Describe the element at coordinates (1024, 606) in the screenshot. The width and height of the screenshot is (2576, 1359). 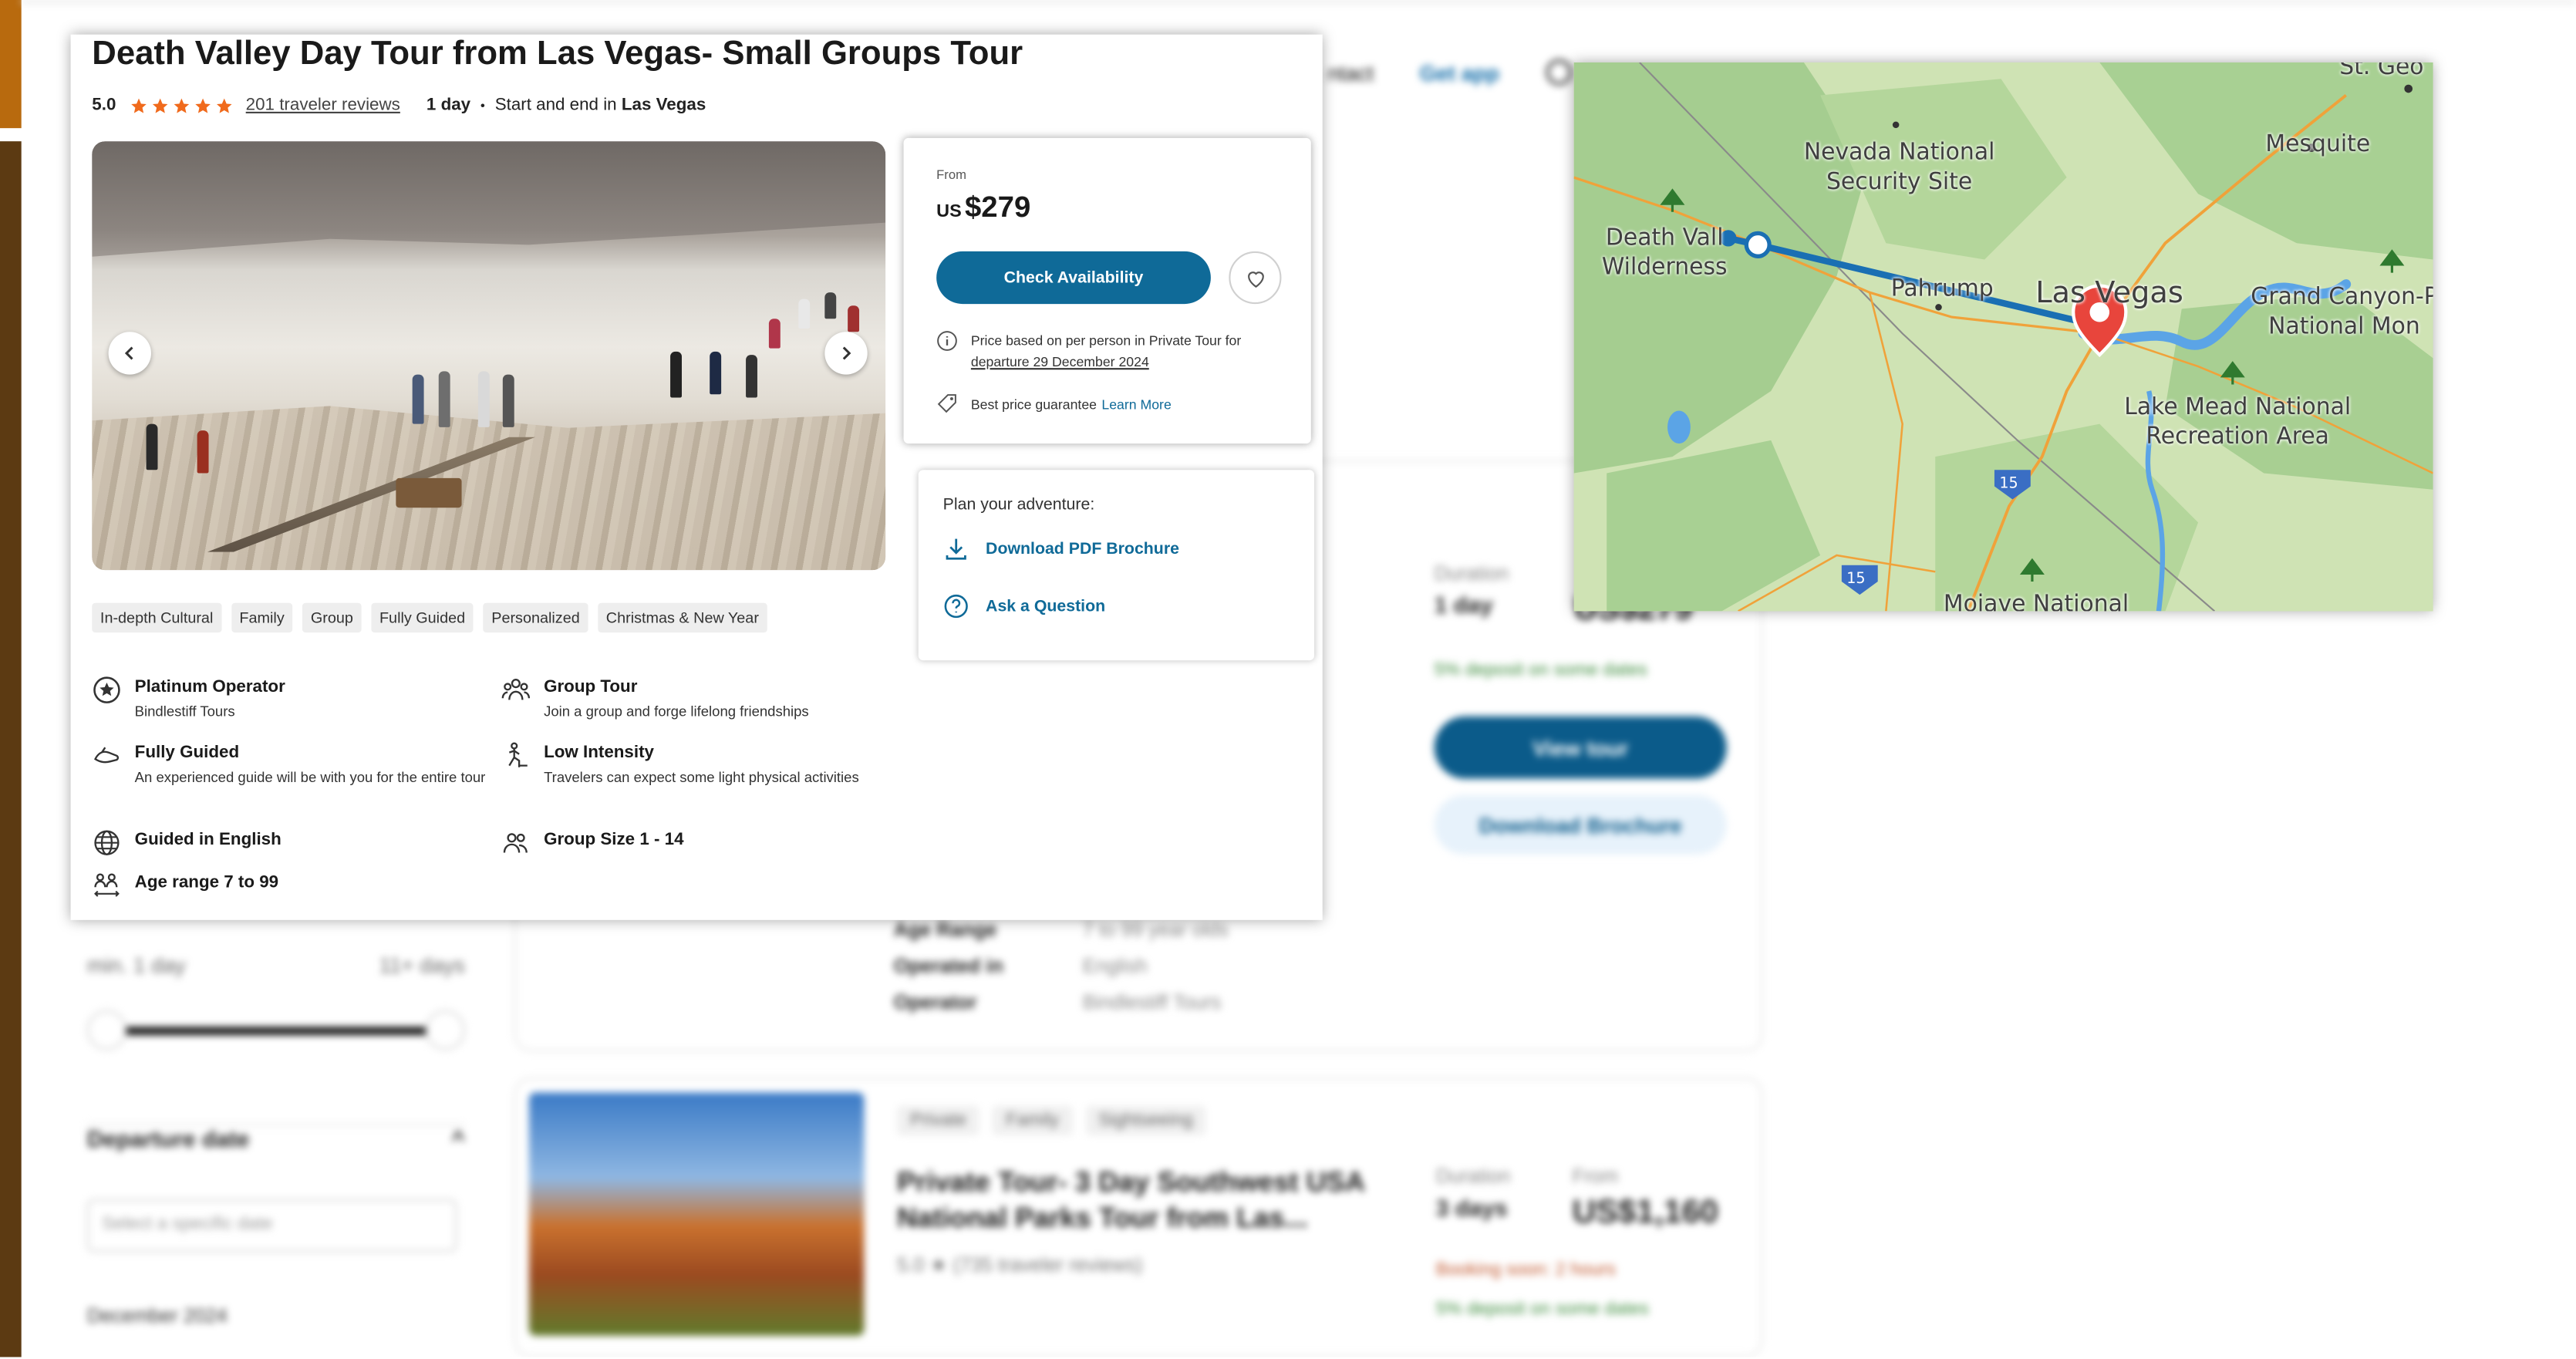
I see `ask-question-link: Ask a Question` at that location.